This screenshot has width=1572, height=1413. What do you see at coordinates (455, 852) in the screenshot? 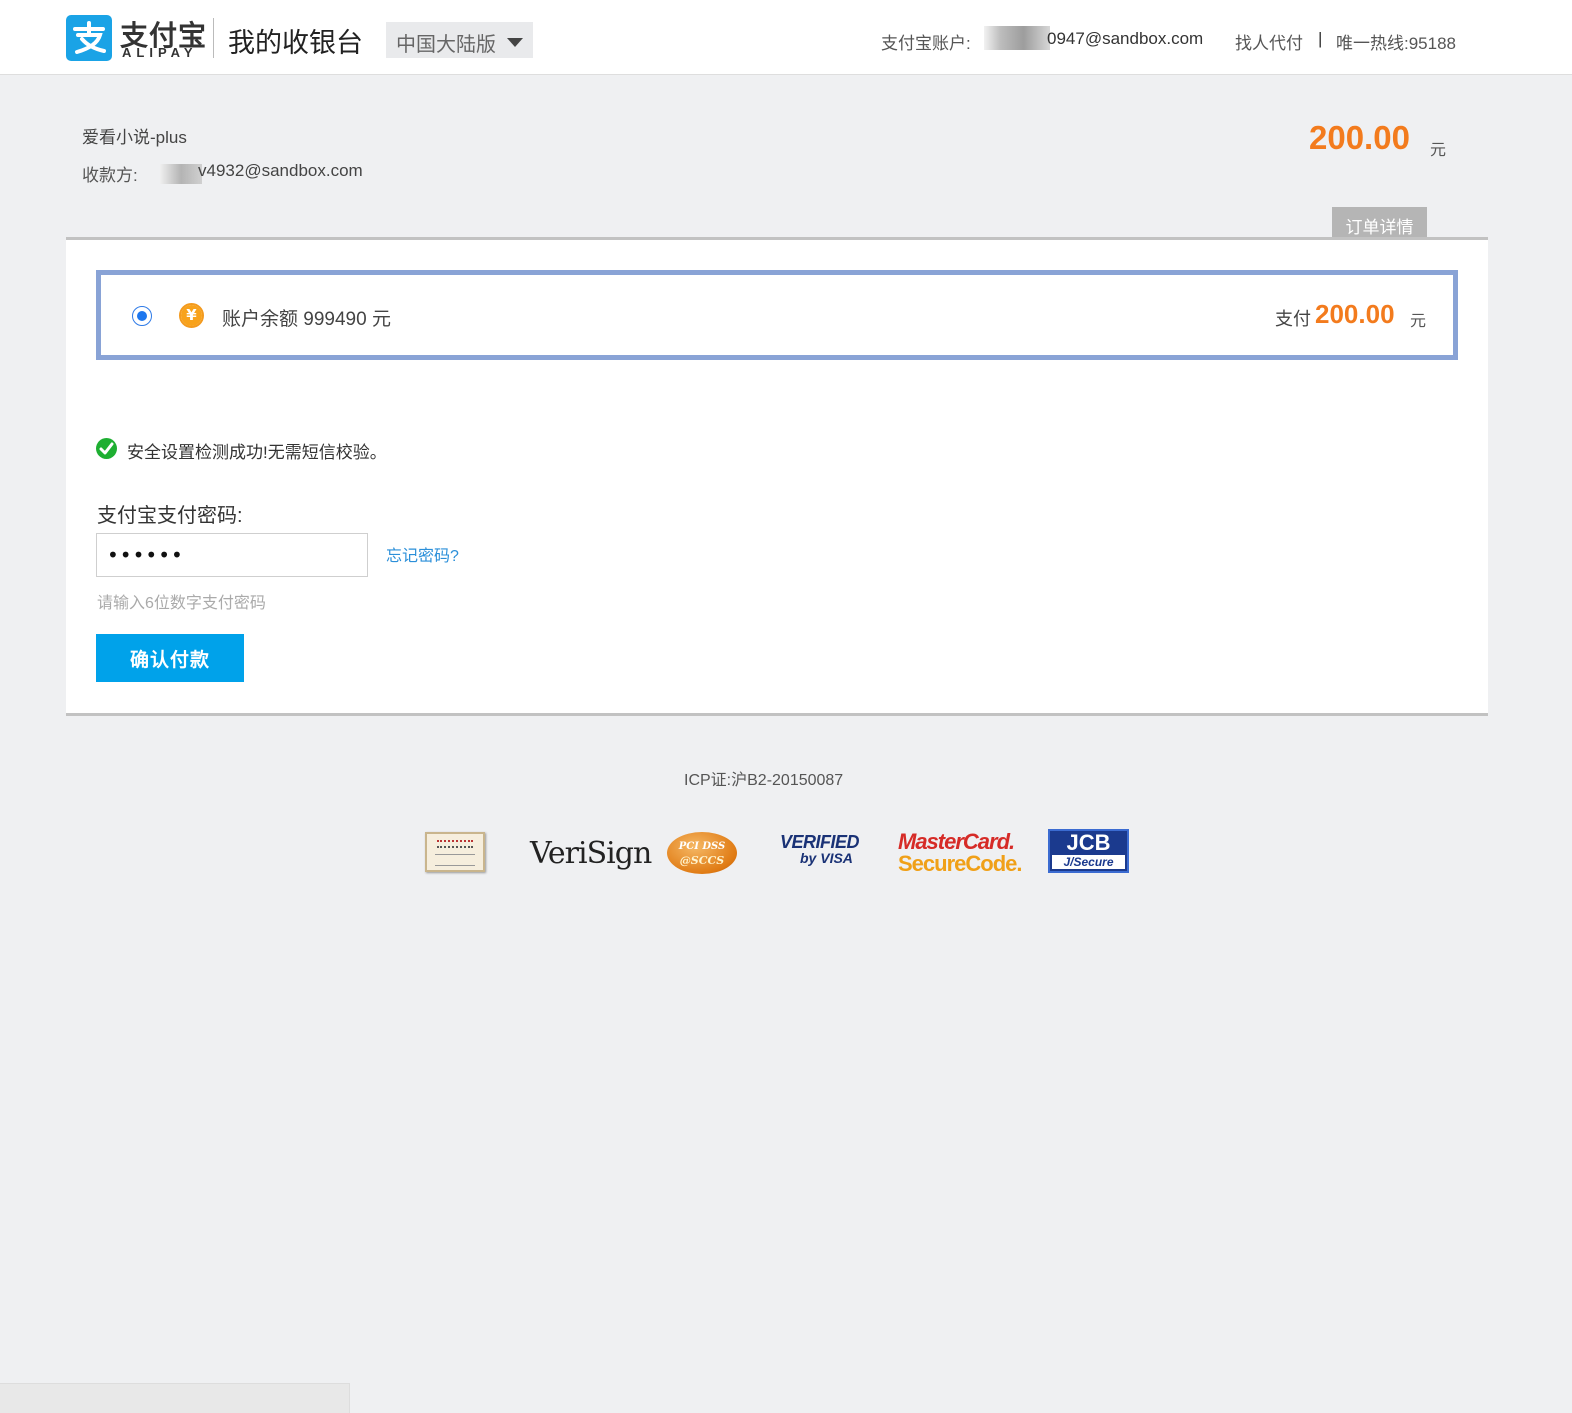
I see `certificate-badge-icon` at bounding box center [455, 852].